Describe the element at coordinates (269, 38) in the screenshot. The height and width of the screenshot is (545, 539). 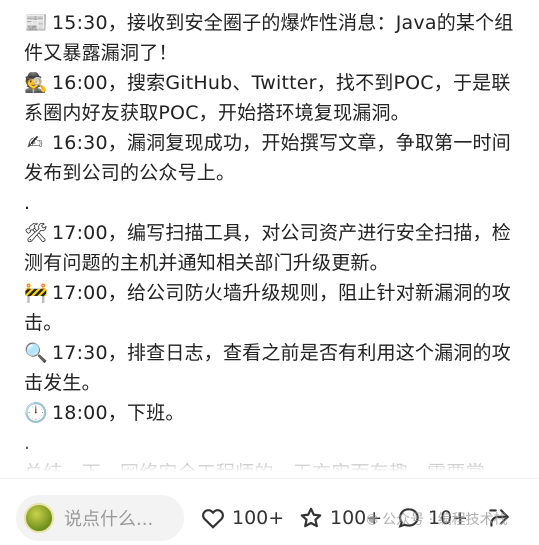
I see `entry-text: 15:30，接收到安全圈子的爆炸性消息：Java的某个组件又暴露漏洞了！` at that location.